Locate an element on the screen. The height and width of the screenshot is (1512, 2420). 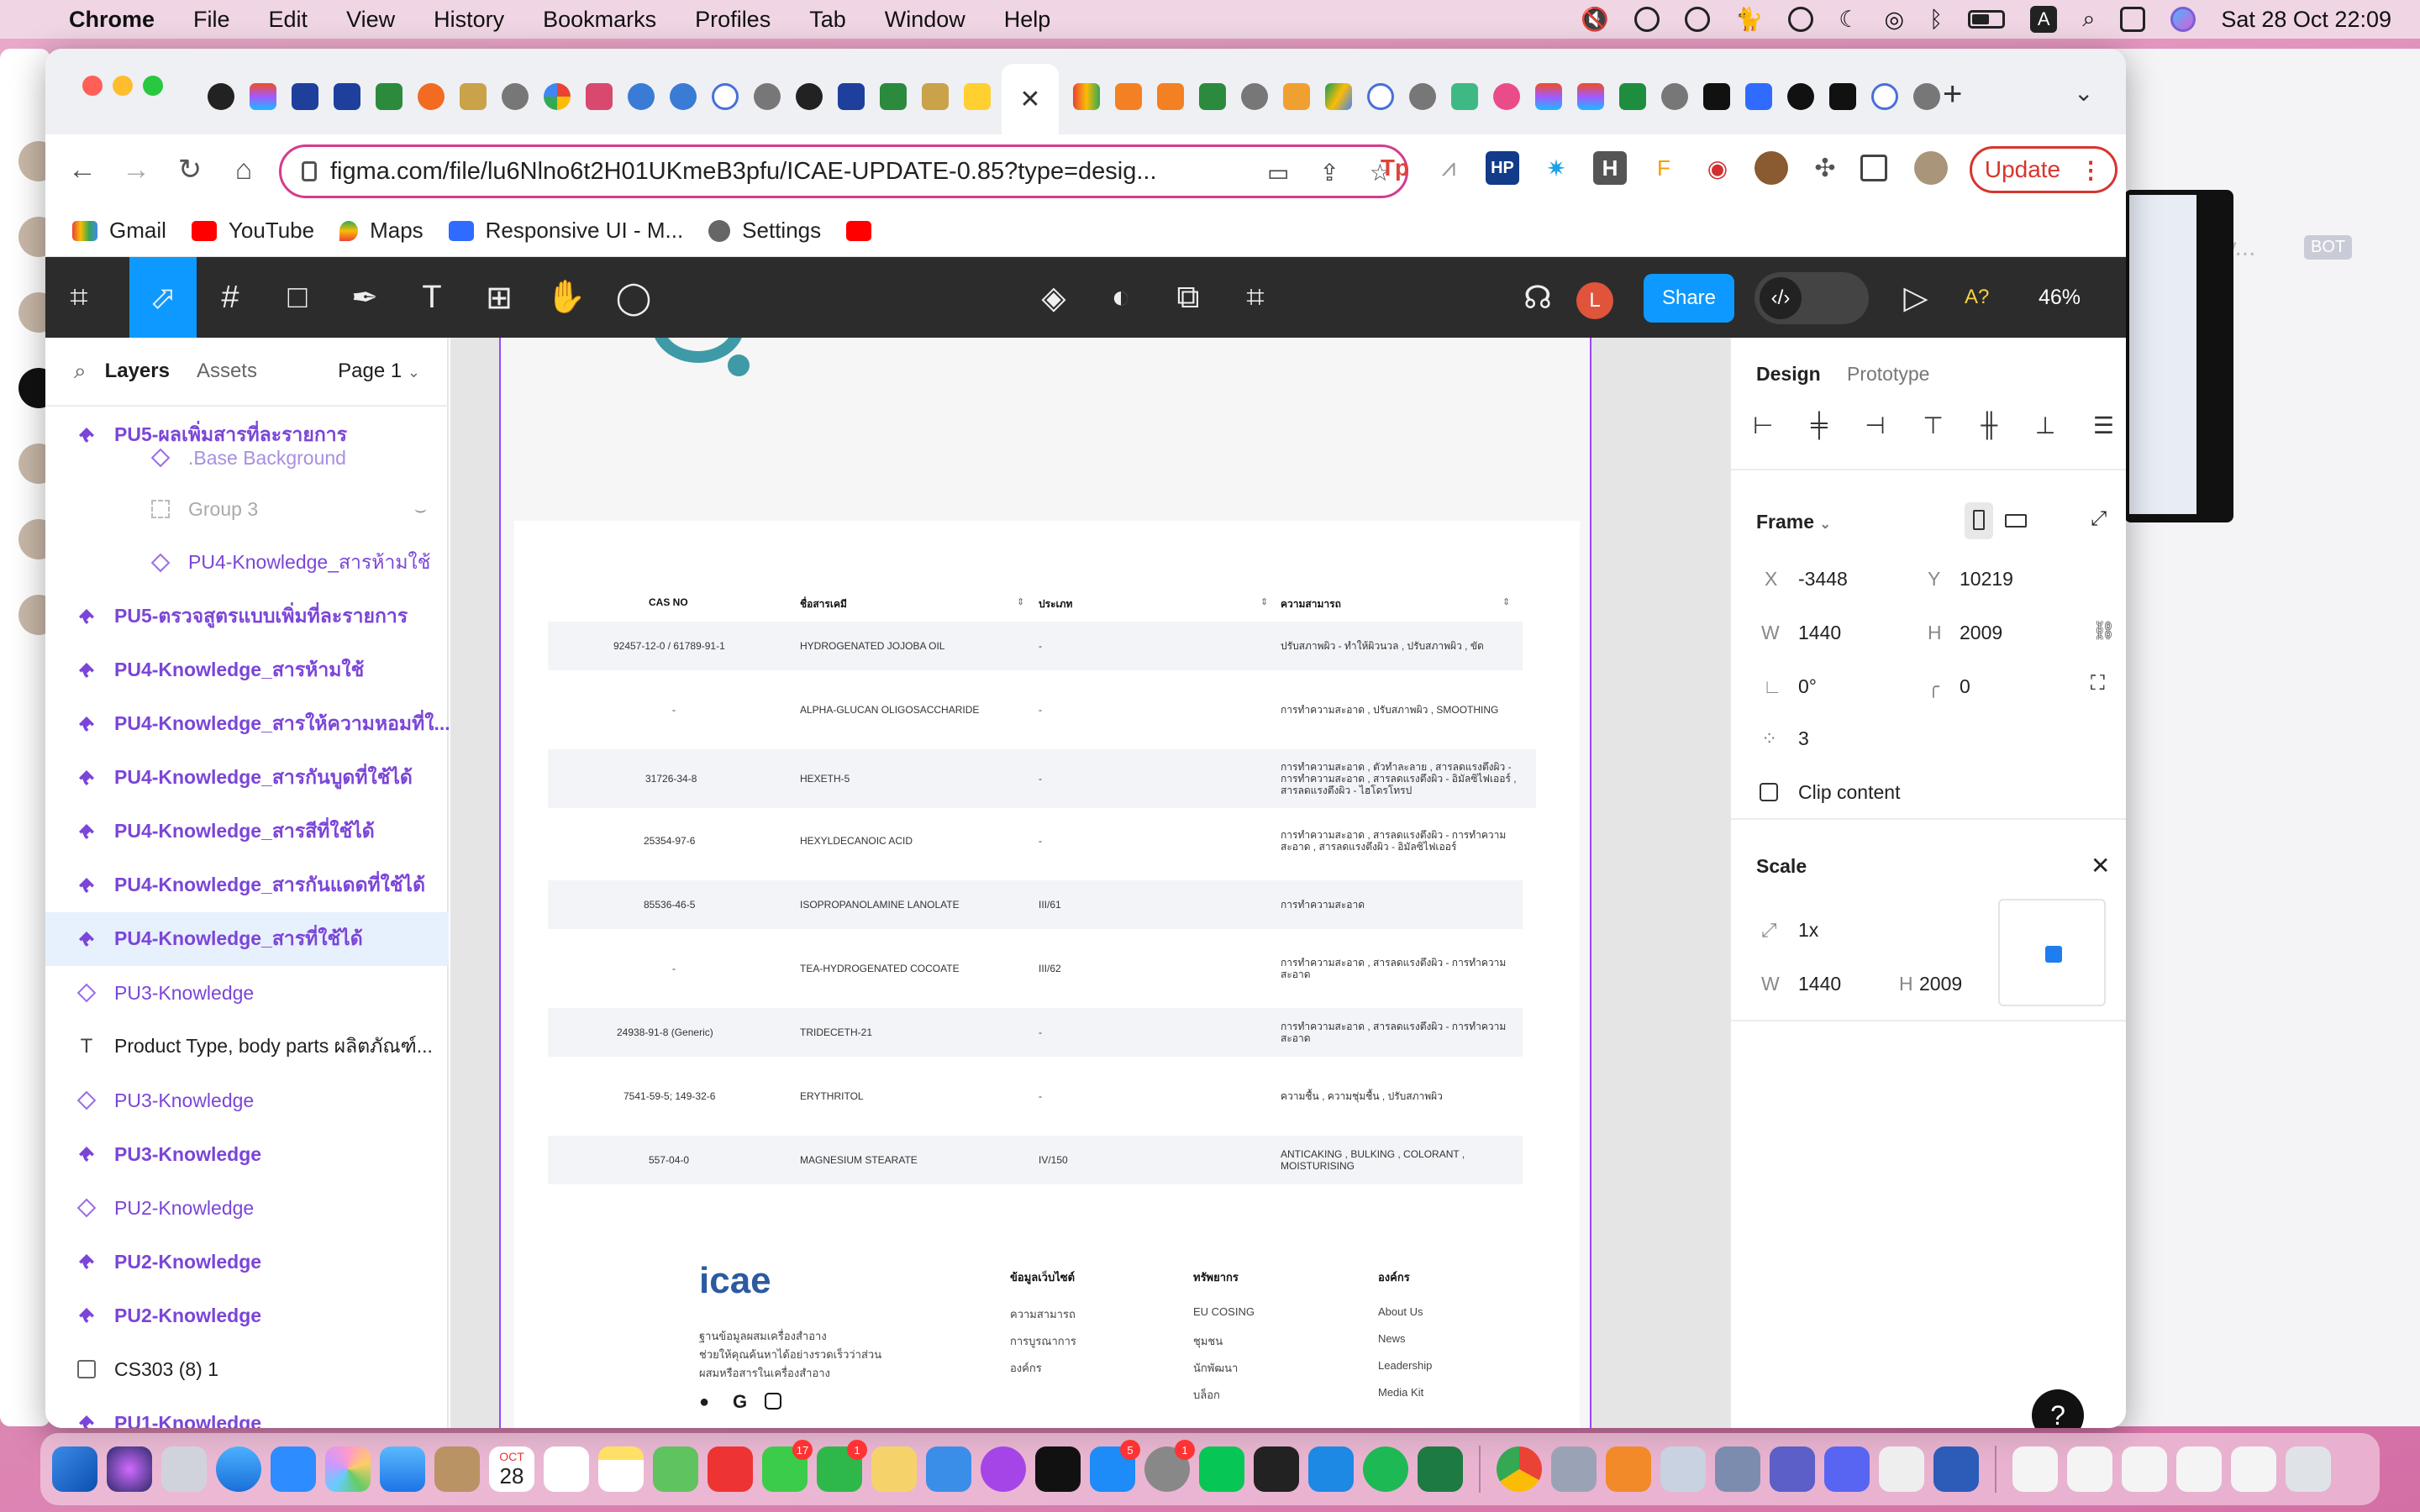
bookmark-settings: Settings is located at coordinates (764, 231).